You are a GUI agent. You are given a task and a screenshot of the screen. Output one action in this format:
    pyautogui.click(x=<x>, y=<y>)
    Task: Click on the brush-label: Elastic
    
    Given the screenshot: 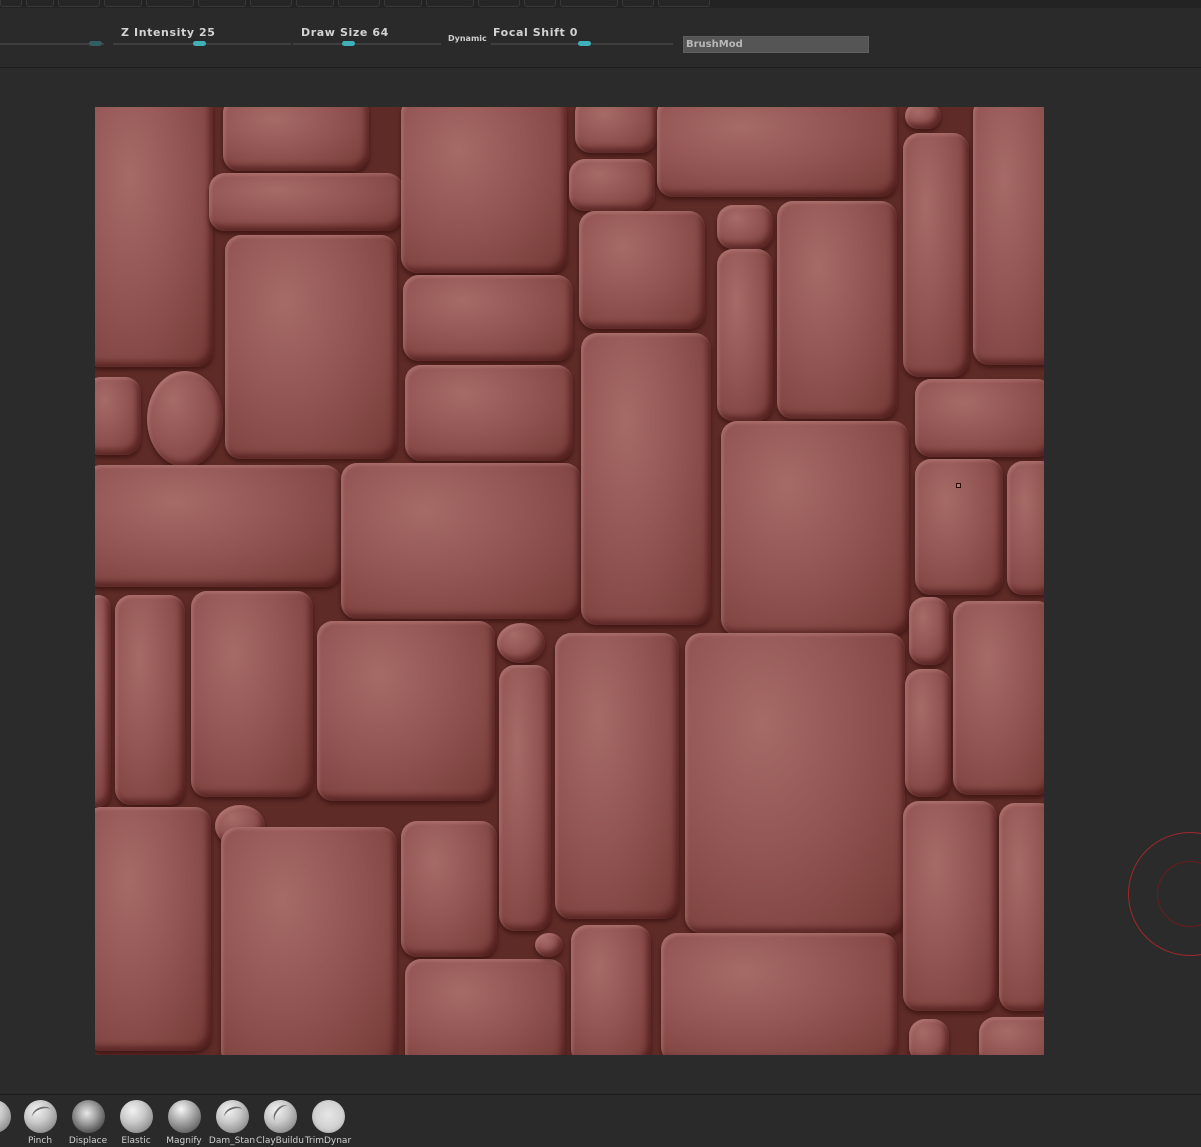 What is the action you would take?
    pyautogui.click(x=136, y=1141)
    